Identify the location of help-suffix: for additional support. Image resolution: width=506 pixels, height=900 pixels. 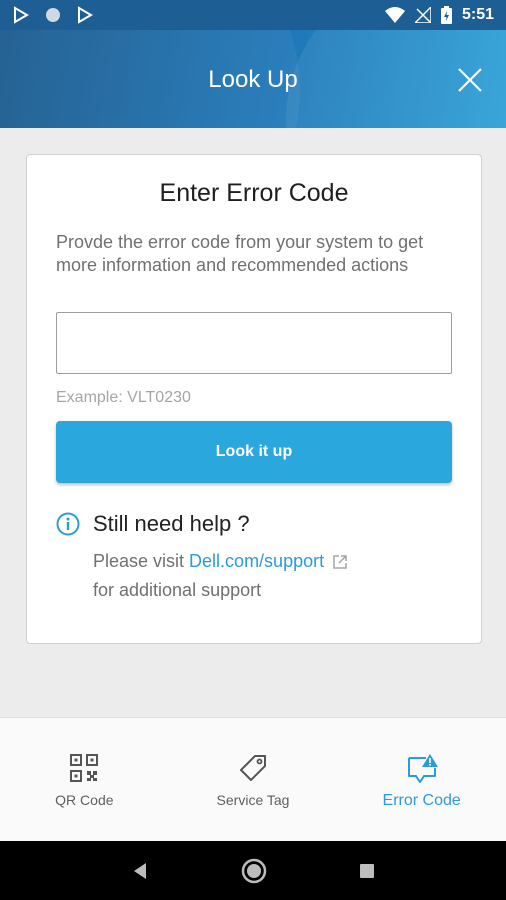
(177, 590).